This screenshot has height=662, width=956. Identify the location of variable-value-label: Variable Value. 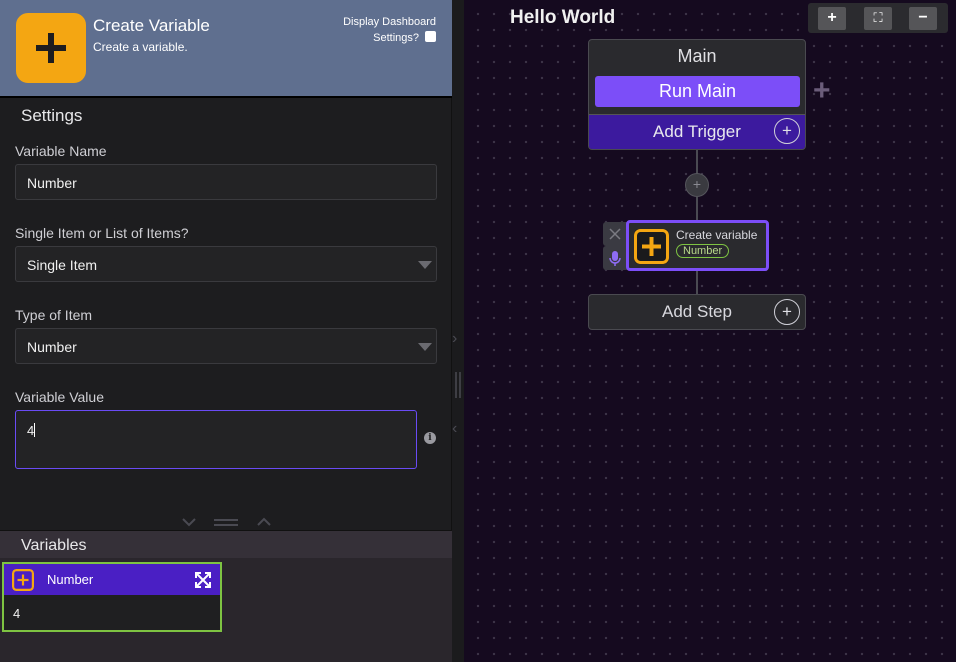
(59, 397).